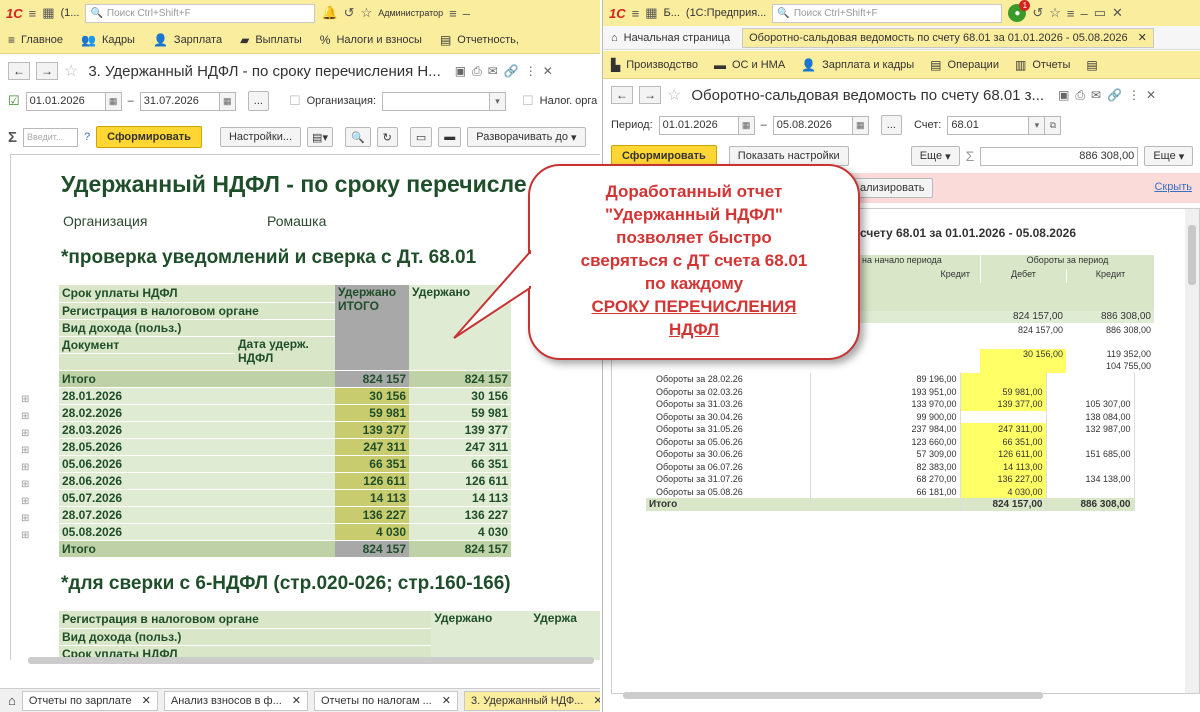 The image size is (1200, 712). I want to click on open-icon: ⧉, so click(1053, 125).